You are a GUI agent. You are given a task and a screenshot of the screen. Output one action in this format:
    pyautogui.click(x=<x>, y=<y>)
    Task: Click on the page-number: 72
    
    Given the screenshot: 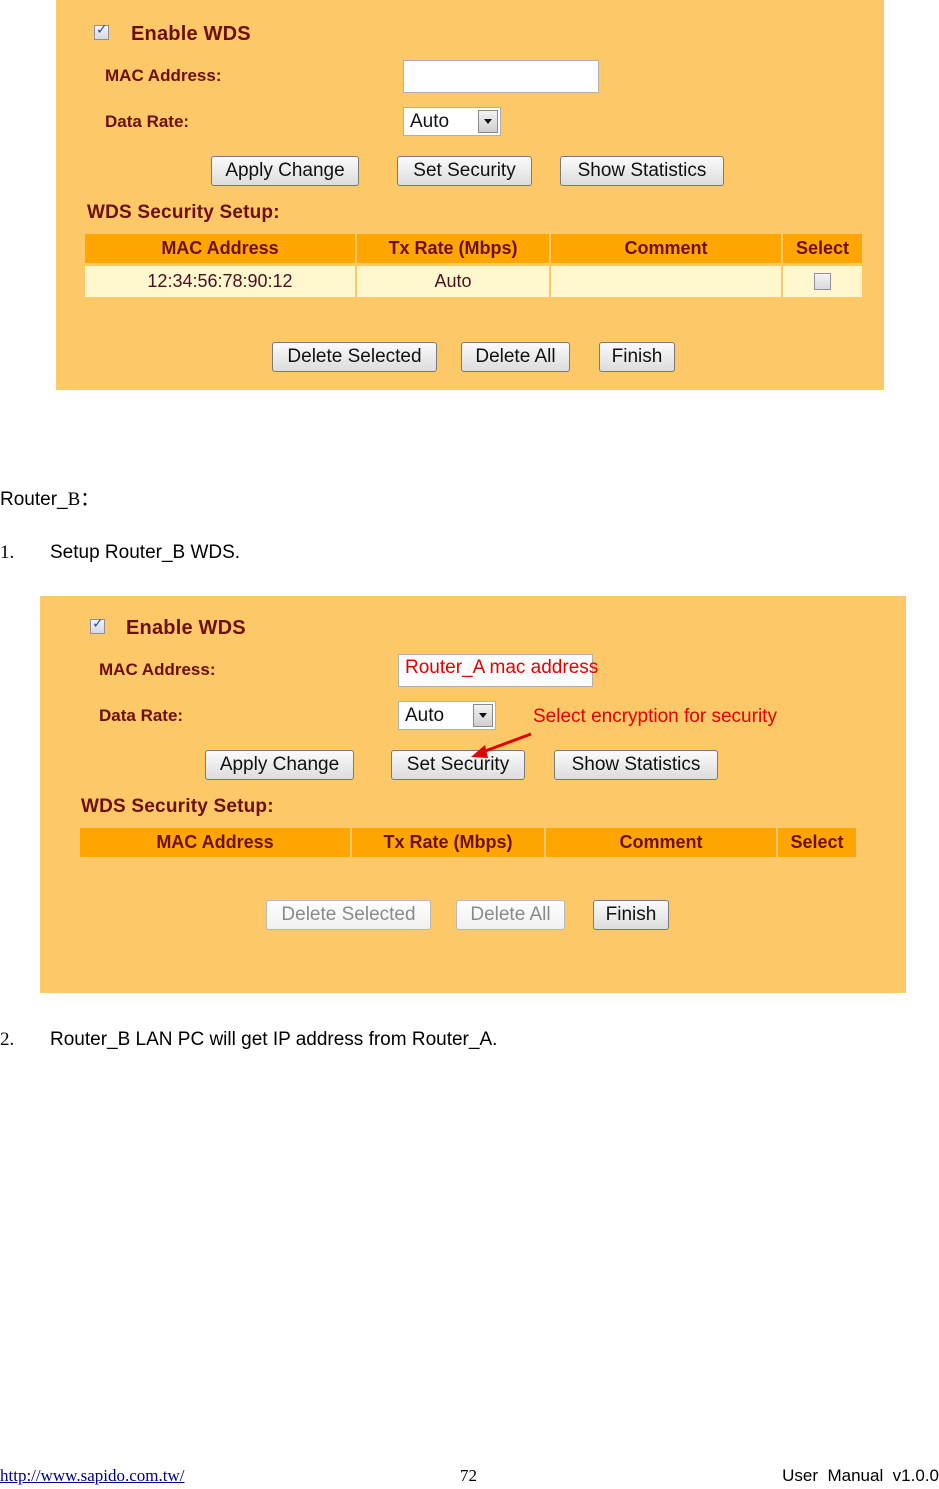 What is the action you would take?
    pyautogui.click(x=468, y=1475)
    